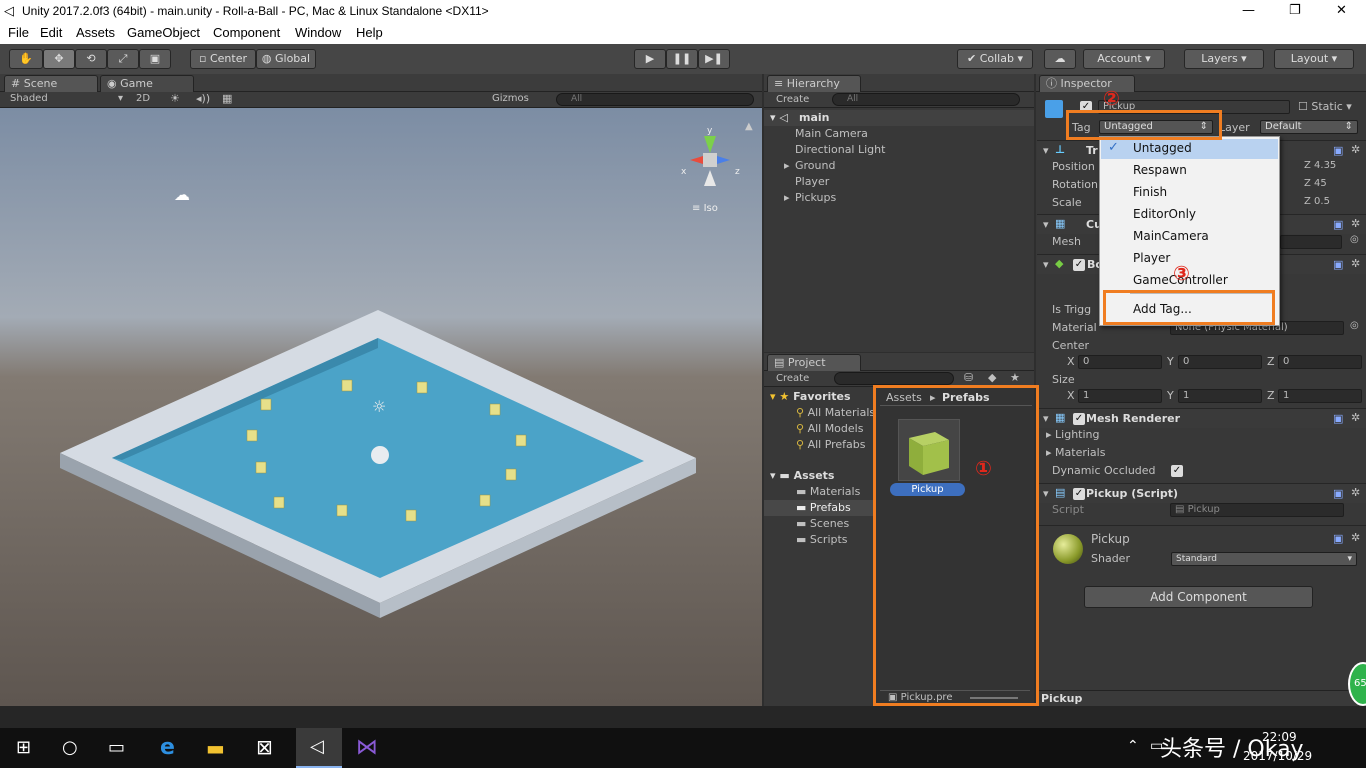 Image resolution: width=1366 pixels, height=768 pixels. I want to click on tag-option-untagged: Untagged, so click(1162, 148).